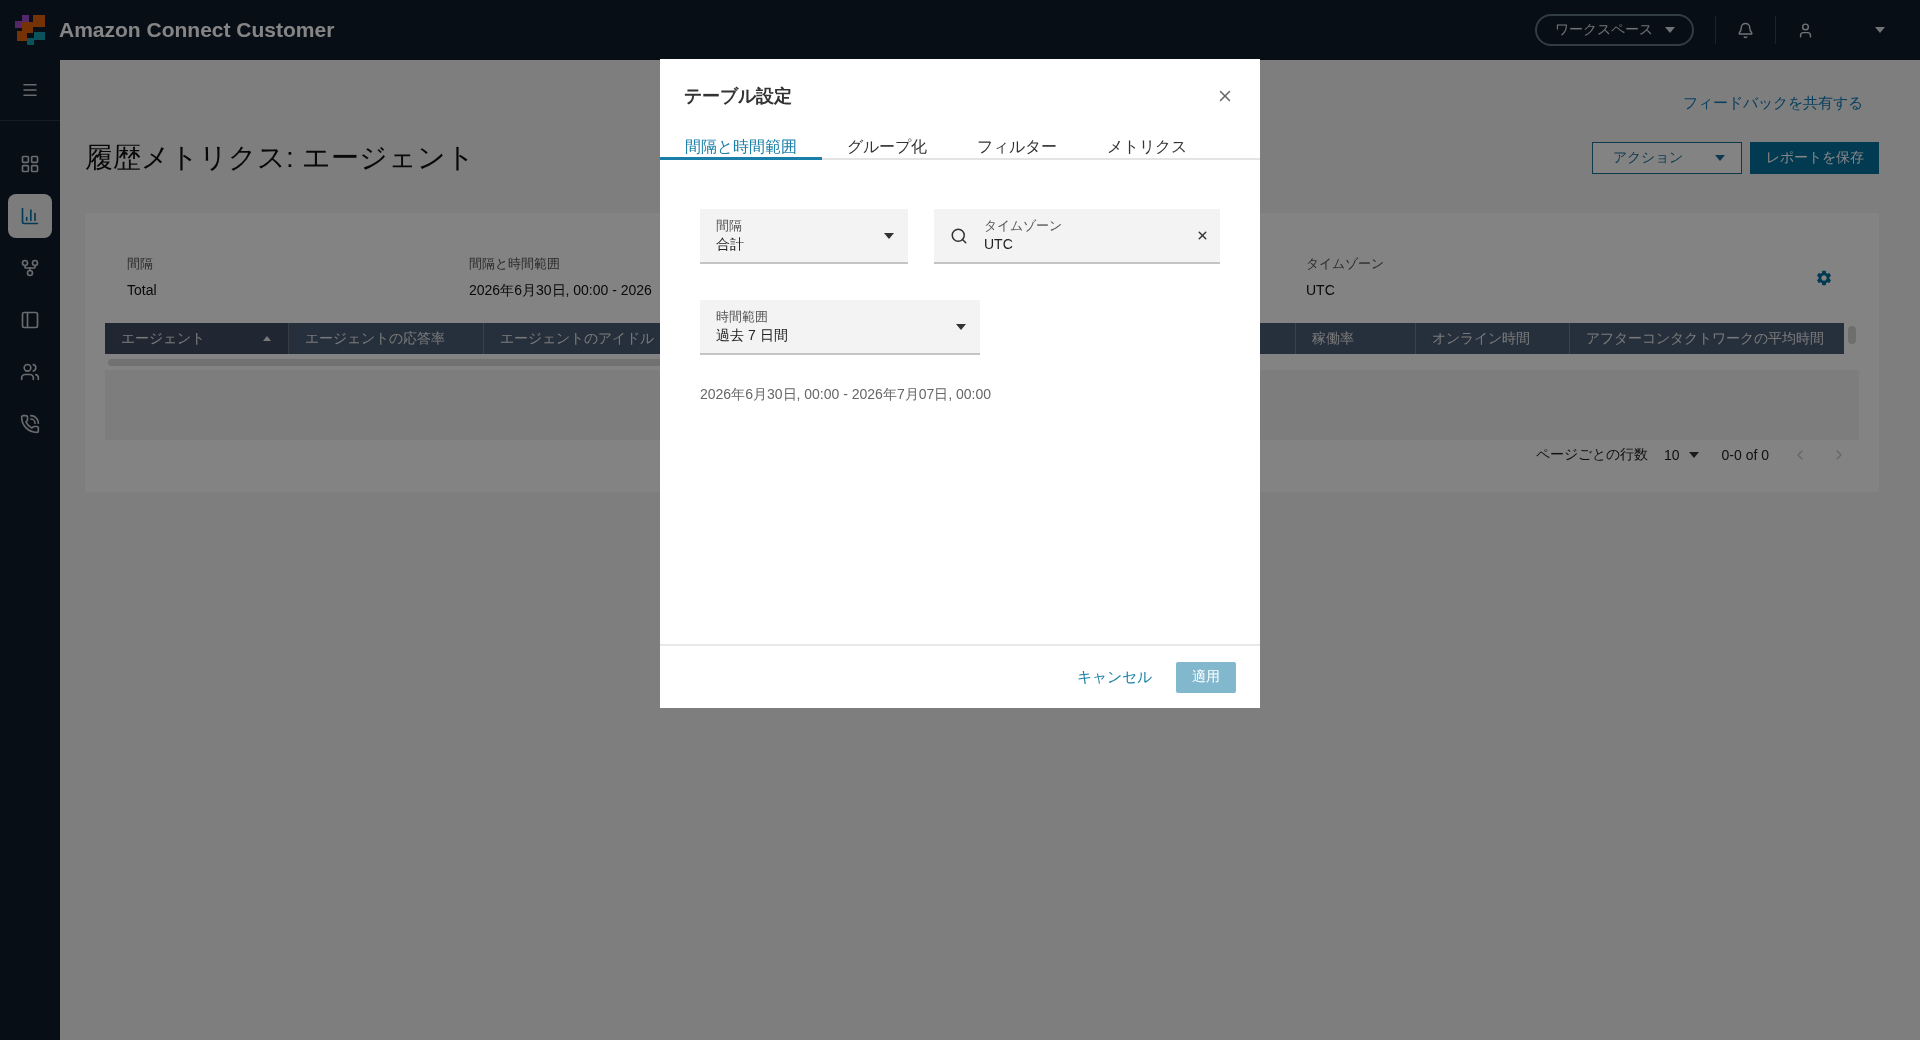 This screenshot has height=1040, width=1920. I want to click on rows-per-page-select: 10, so click(1681, 455).